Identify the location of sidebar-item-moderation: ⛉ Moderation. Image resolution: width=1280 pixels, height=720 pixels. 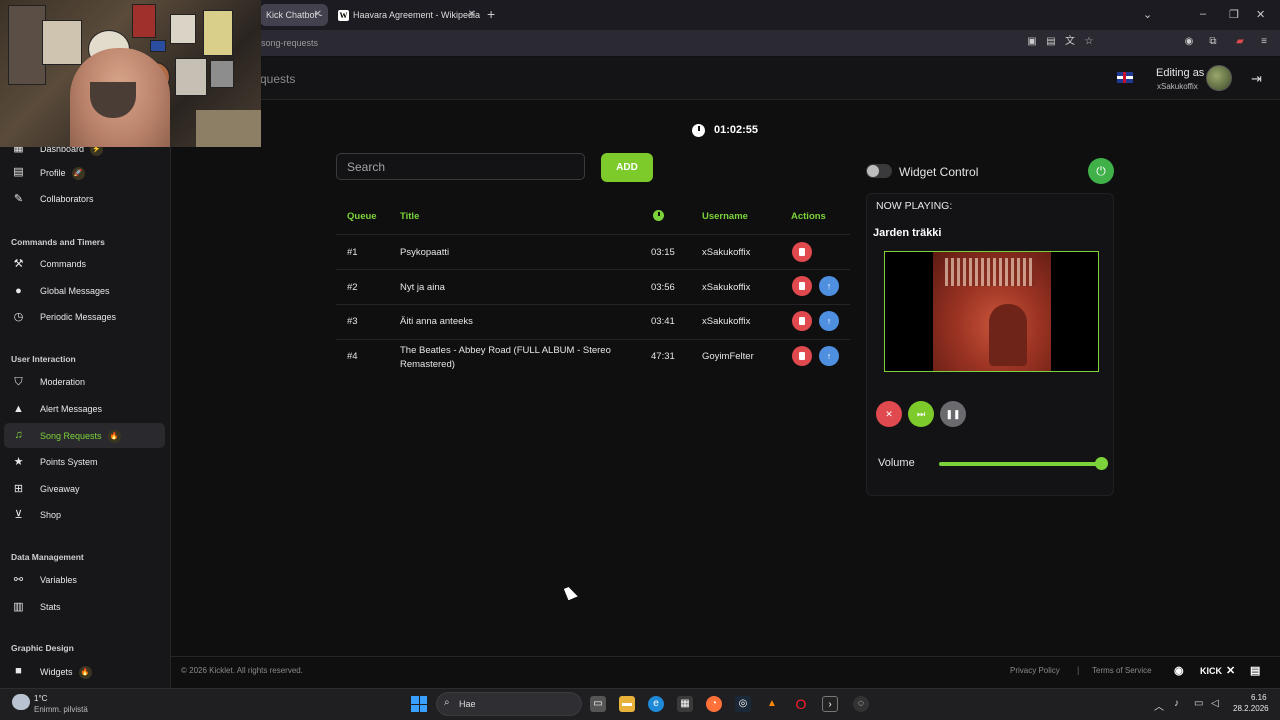
(84, 382).